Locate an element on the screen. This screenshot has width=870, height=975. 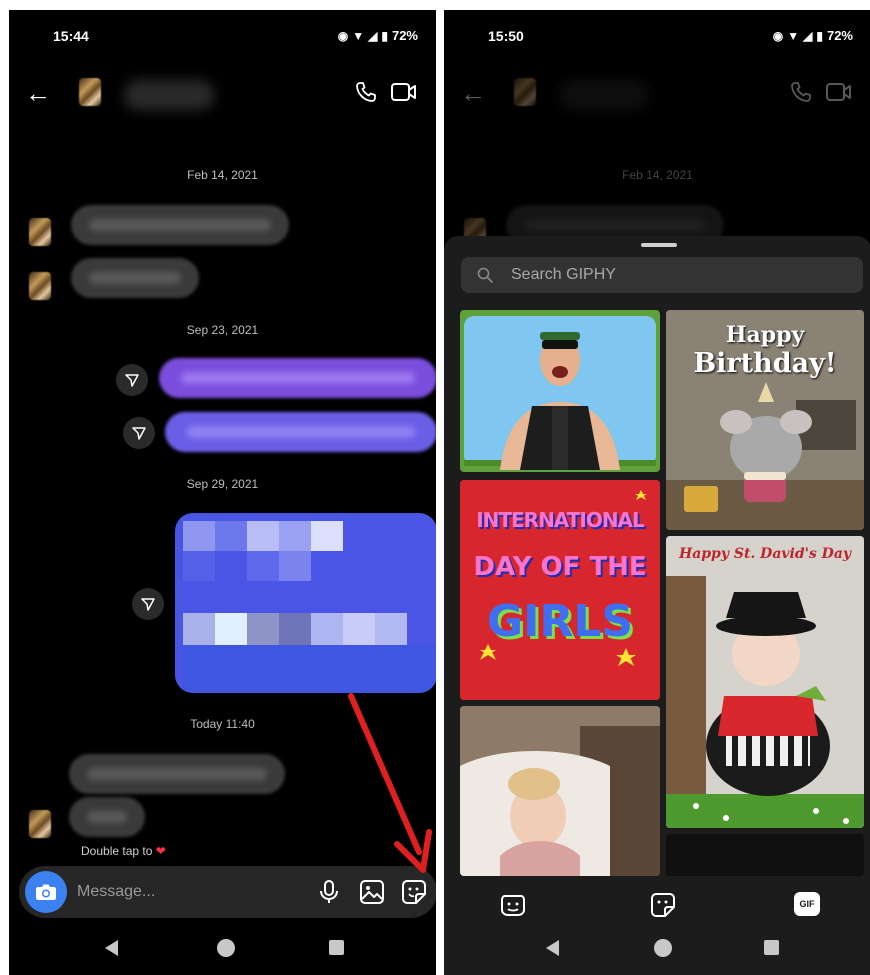
sheet-drag-handle is located at coordinates (659, 245).